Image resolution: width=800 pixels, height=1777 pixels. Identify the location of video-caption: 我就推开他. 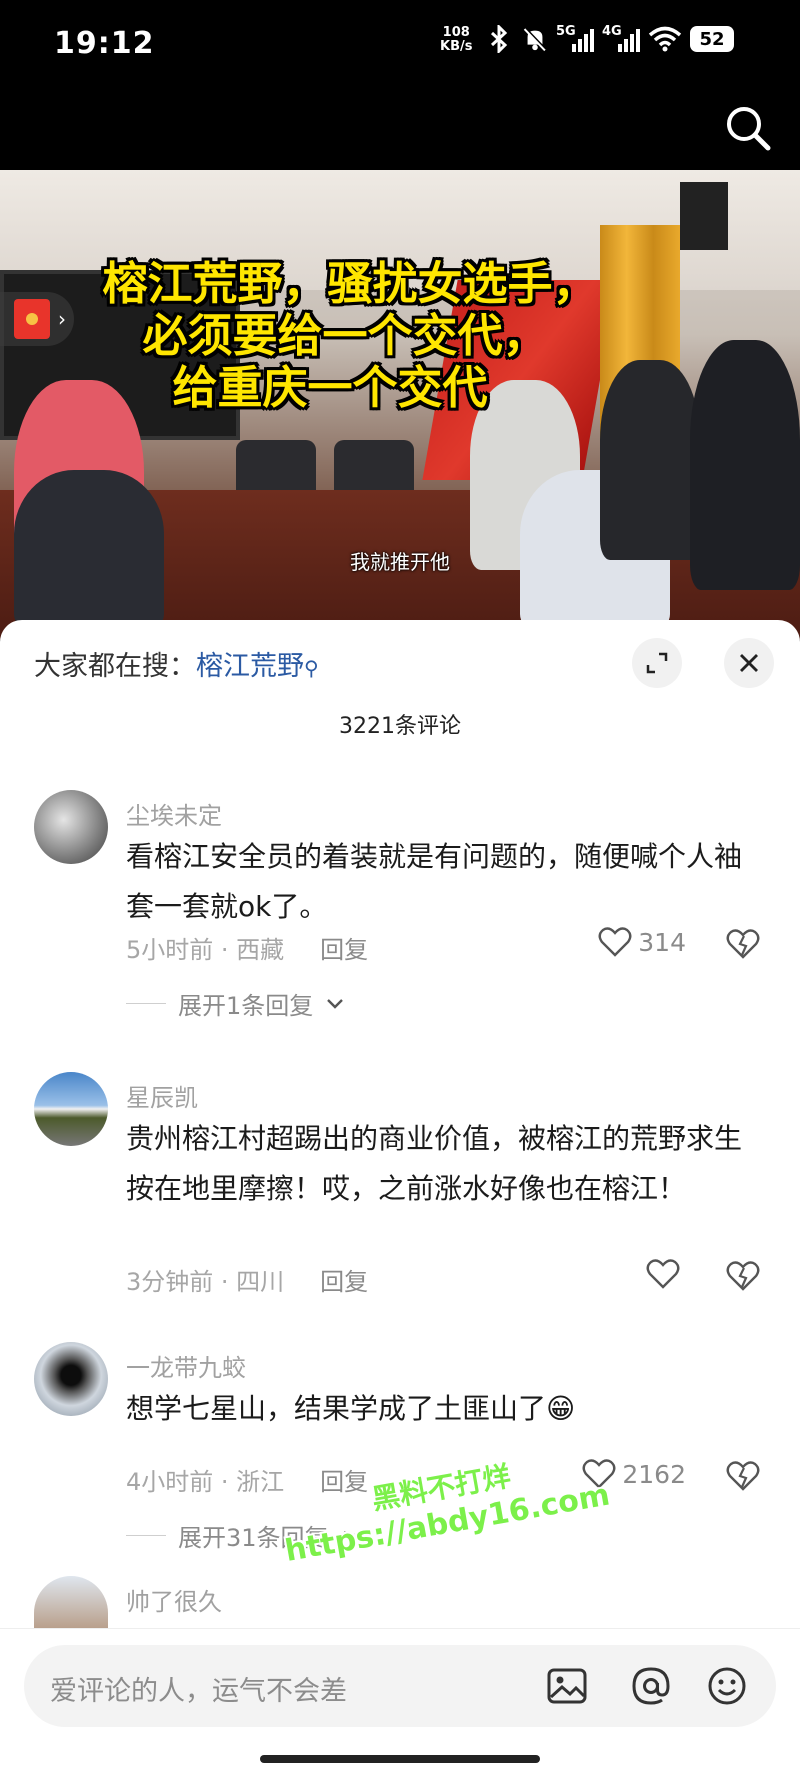
(400, 562).